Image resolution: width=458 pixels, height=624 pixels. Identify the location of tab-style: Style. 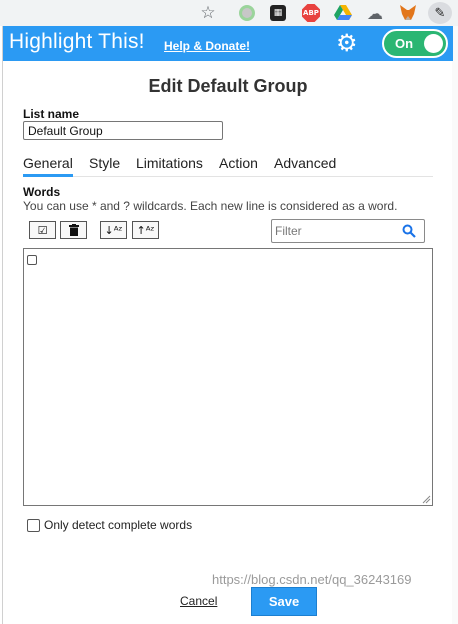
(104, 166).